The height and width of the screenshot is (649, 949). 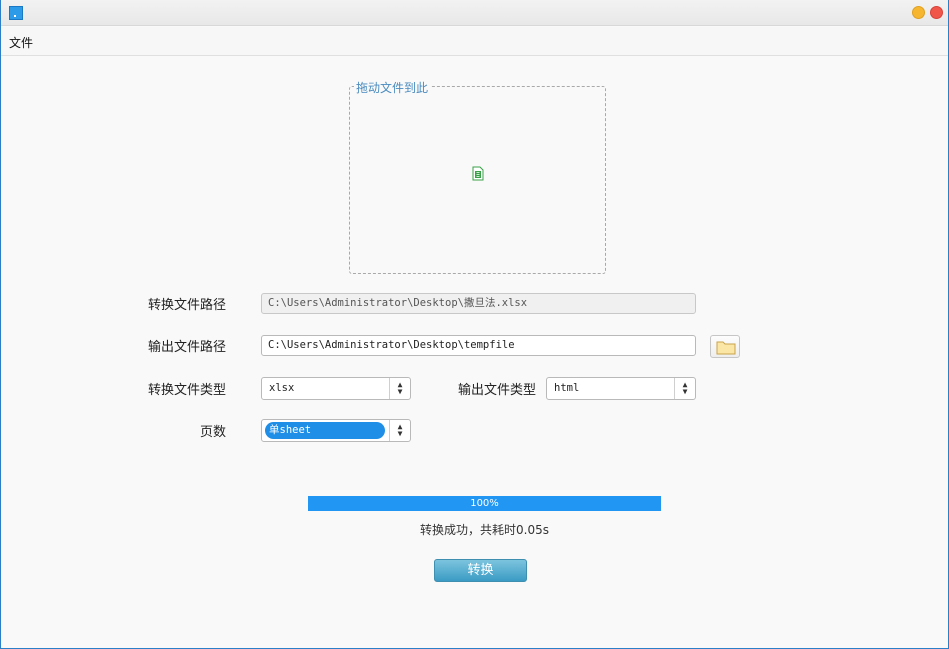 I want to click on progress-text: 100%, so click(x=484, y=503).